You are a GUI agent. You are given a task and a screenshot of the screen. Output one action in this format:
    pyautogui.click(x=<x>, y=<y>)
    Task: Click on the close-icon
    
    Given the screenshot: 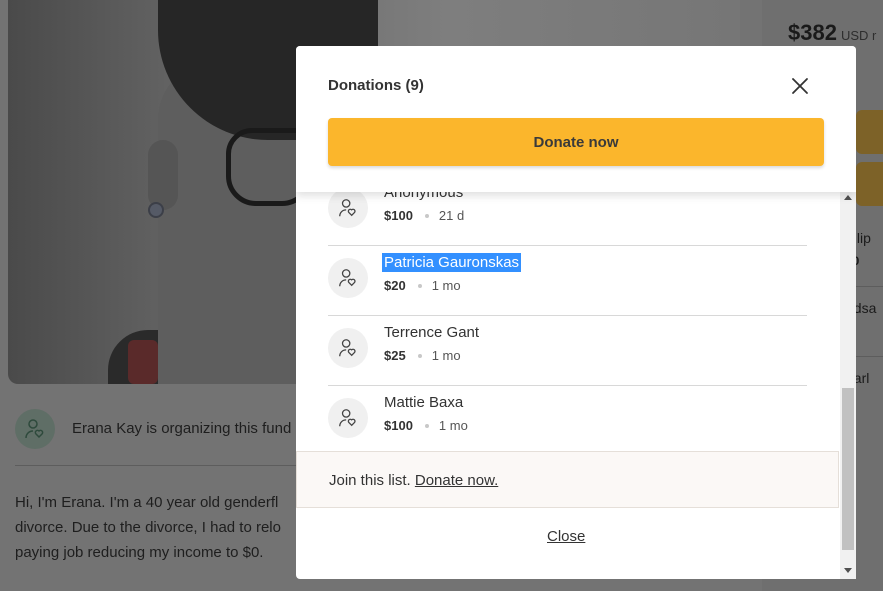 What is the action you would take?
    pyautogui.click(x=800, y=86)
    